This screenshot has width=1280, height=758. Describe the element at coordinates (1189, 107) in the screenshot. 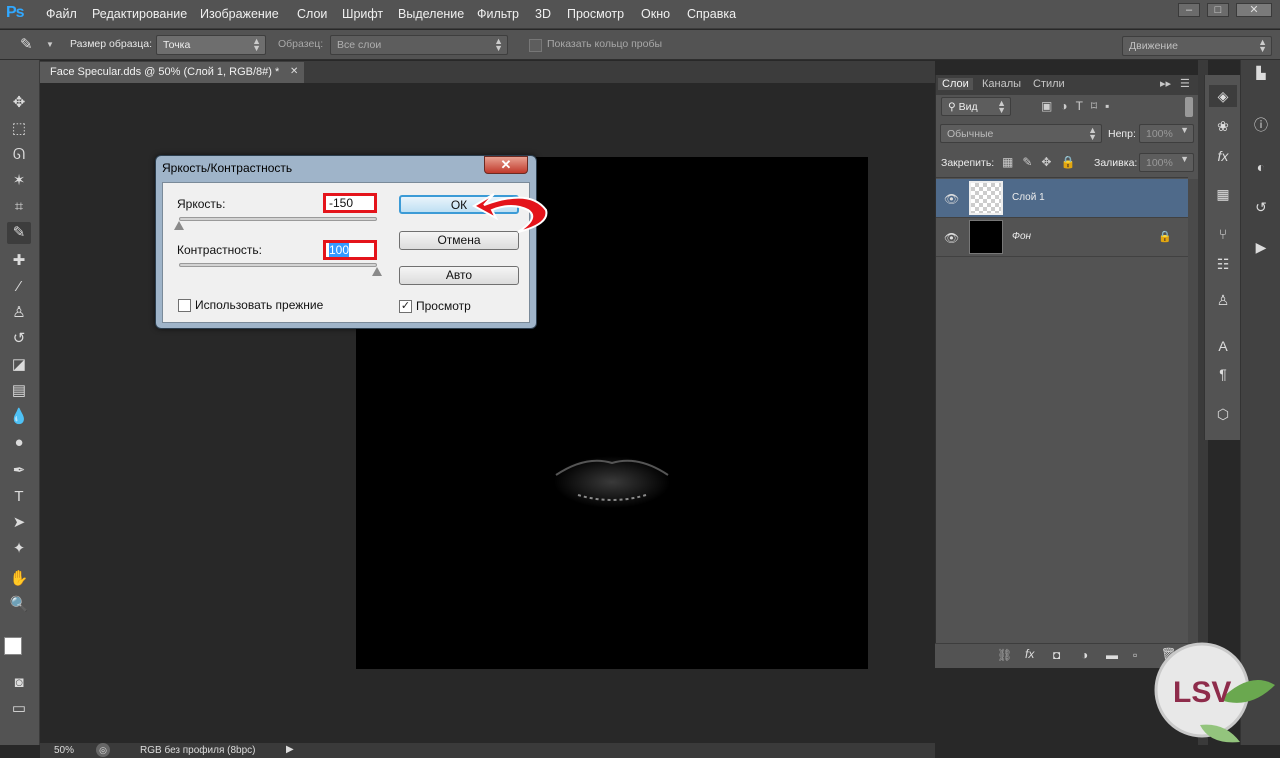

I see `filter-toggle-switch` at that location.